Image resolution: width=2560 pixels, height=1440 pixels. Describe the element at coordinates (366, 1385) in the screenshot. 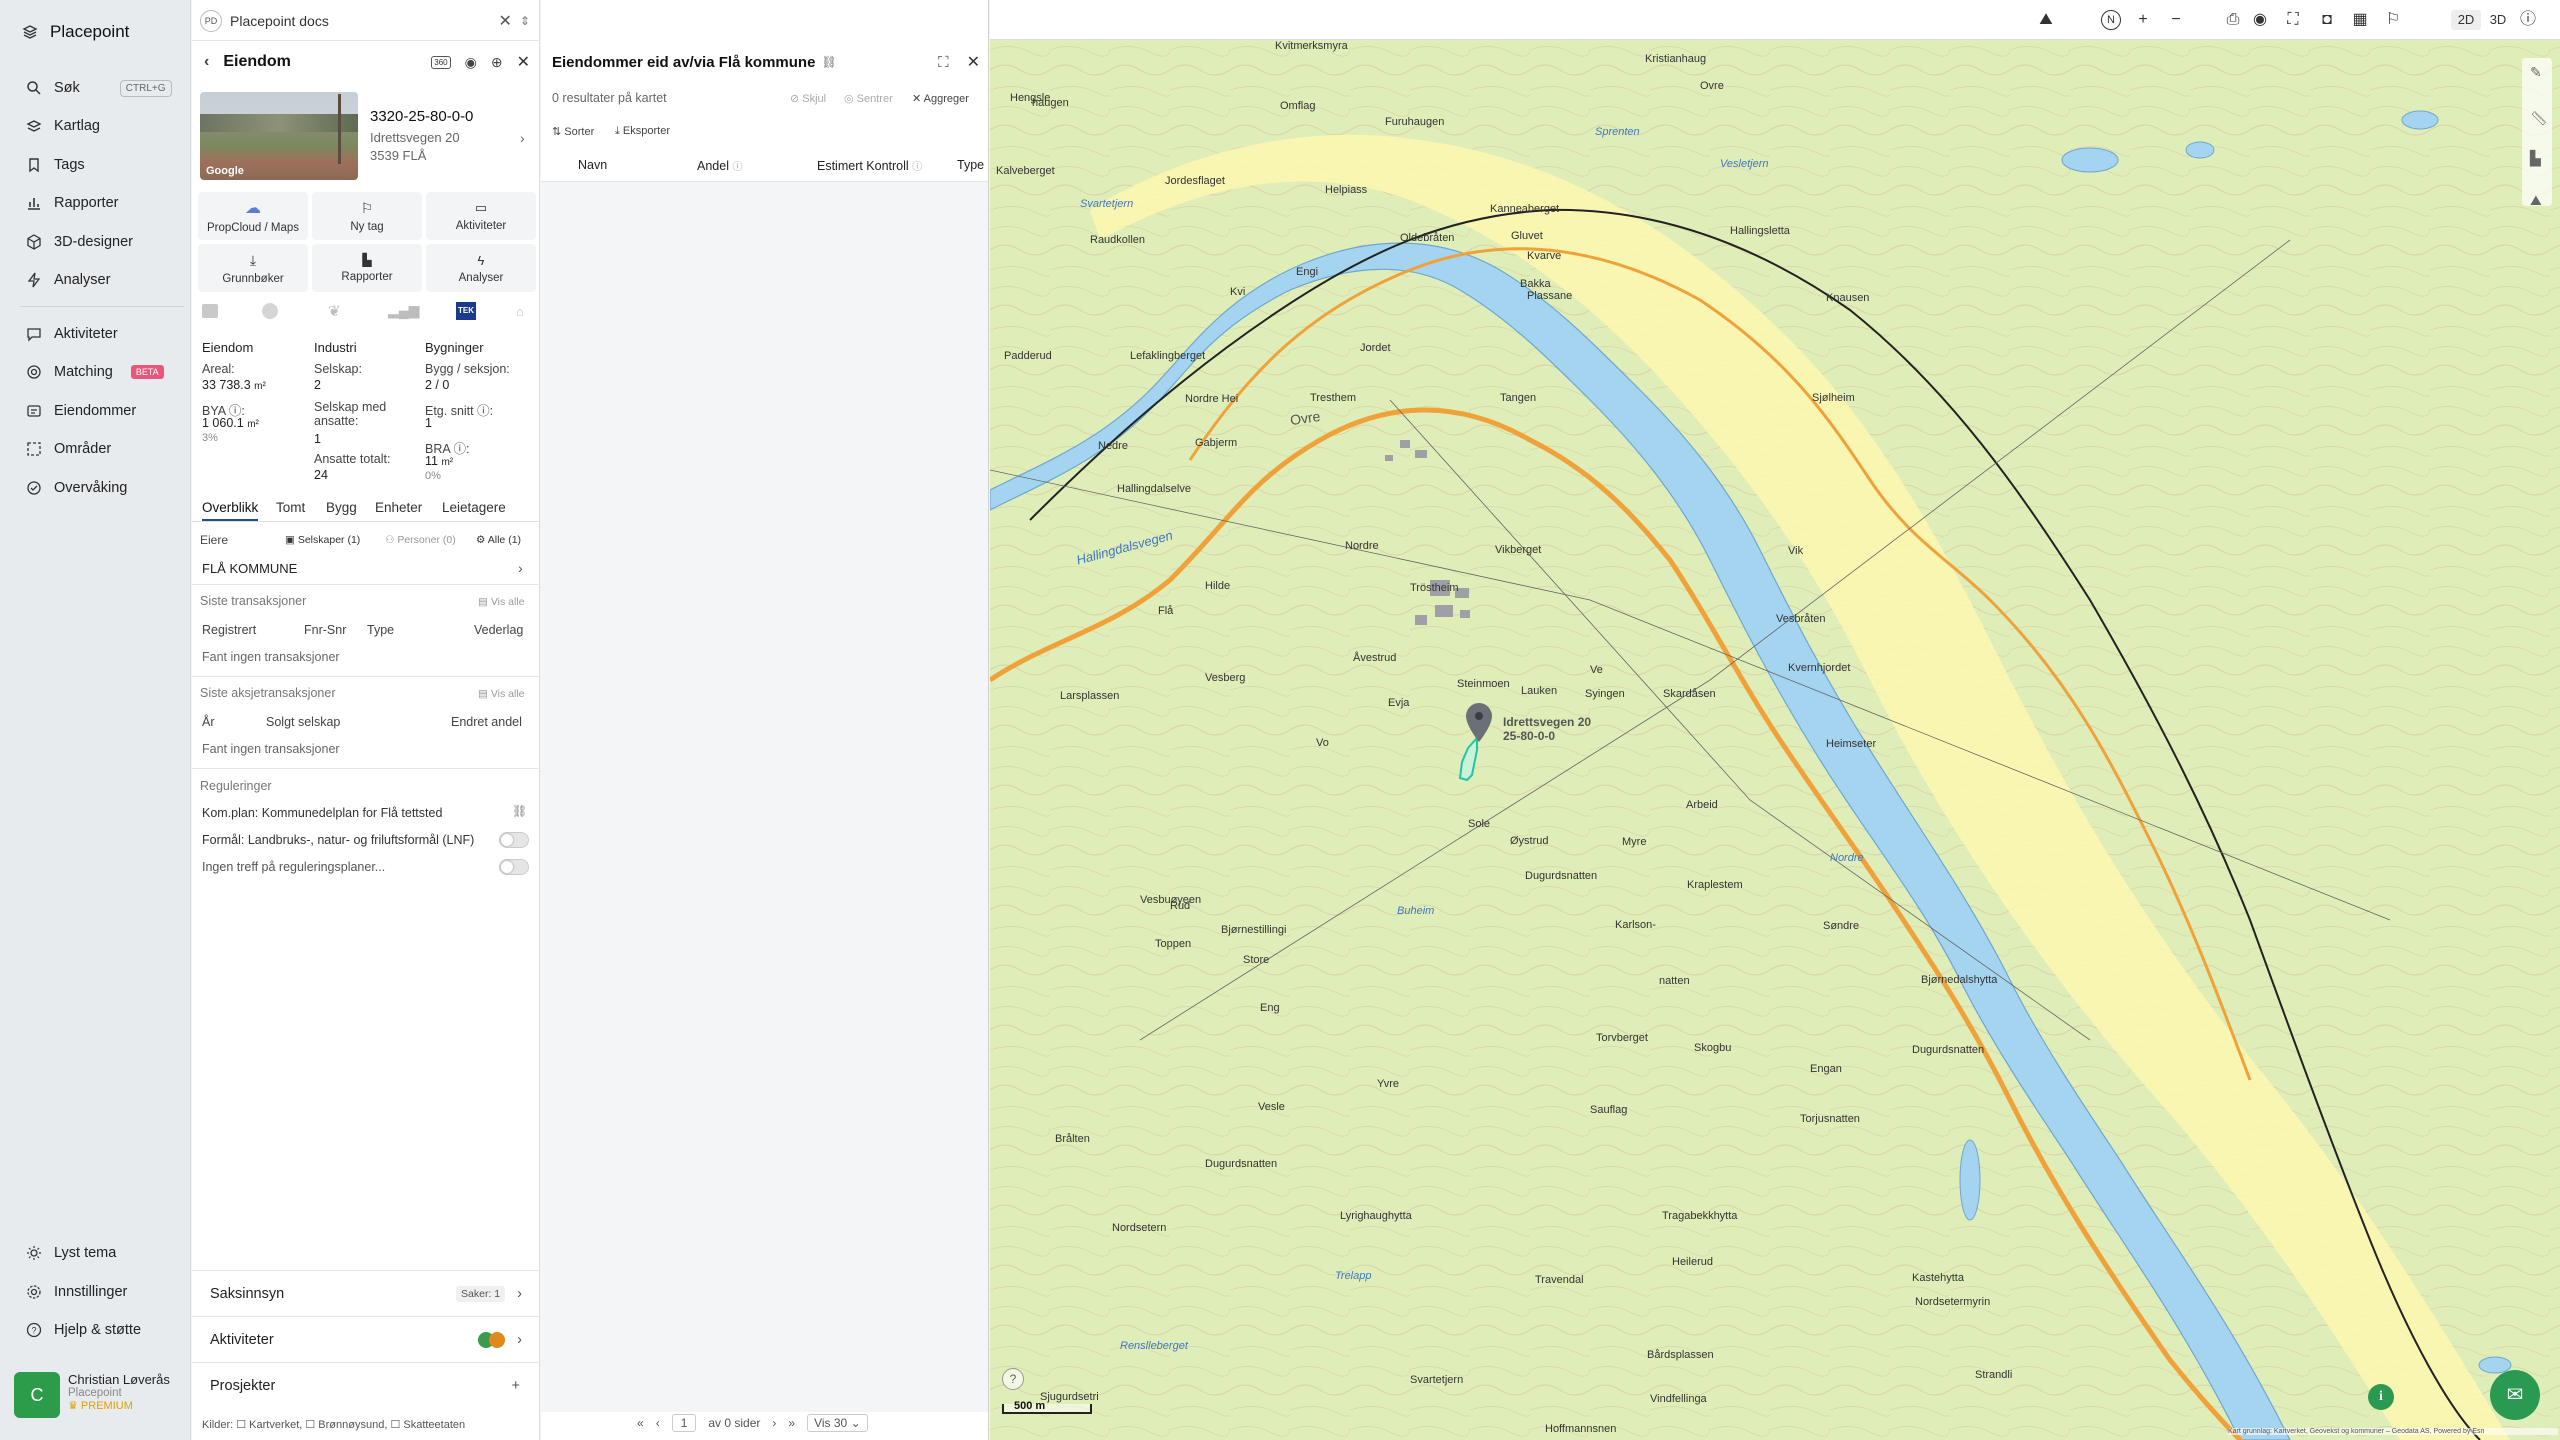

I see `prosjekter-row: Prosjekter +` at that location.